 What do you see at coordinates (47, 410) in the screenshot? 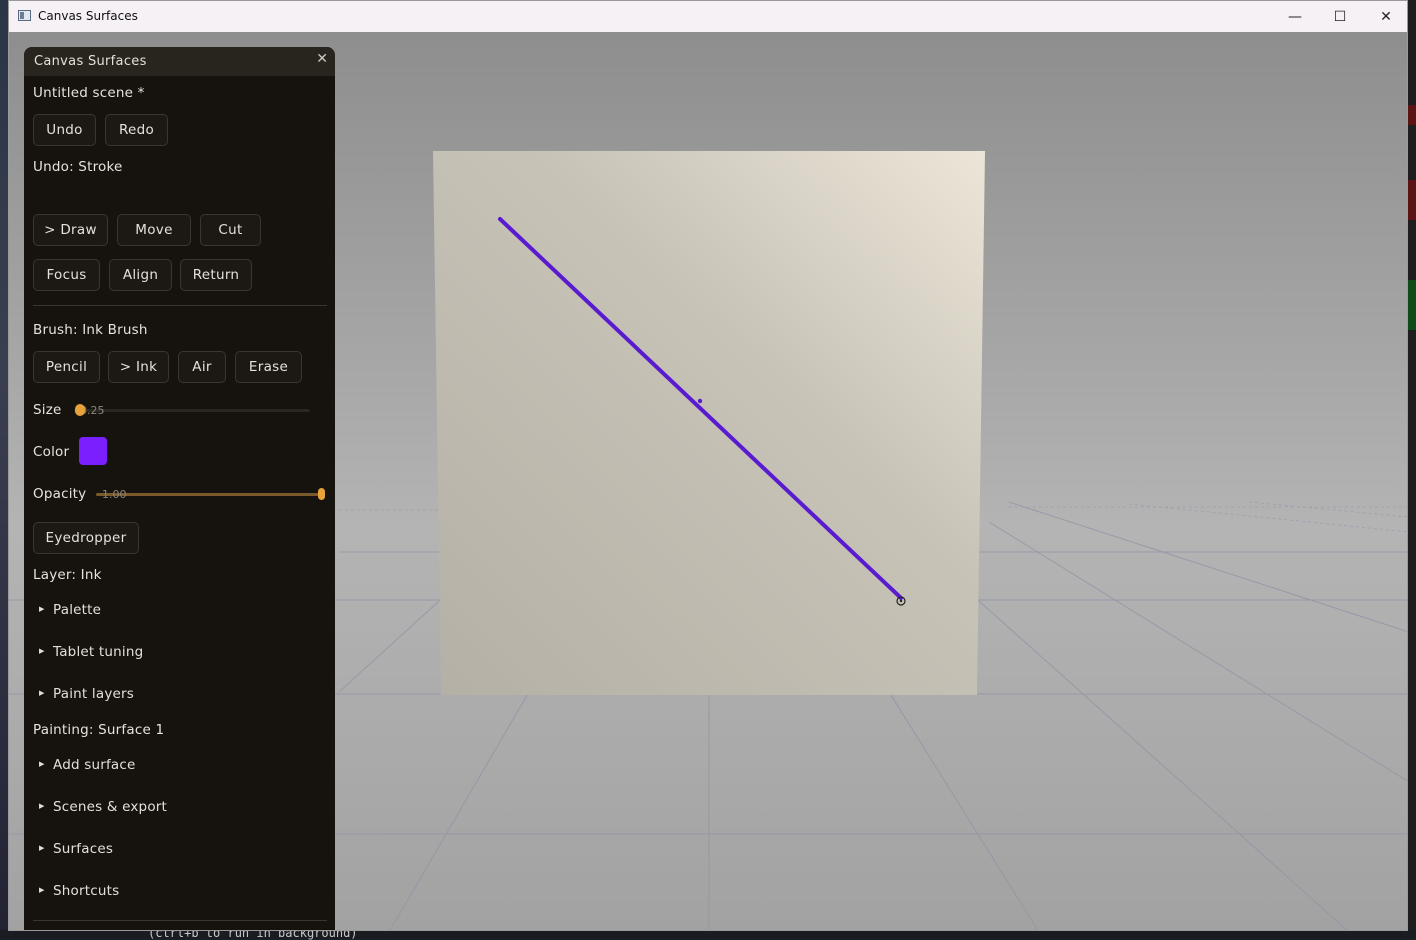
I see `size-label: Size` at bounding box center [47, 410].